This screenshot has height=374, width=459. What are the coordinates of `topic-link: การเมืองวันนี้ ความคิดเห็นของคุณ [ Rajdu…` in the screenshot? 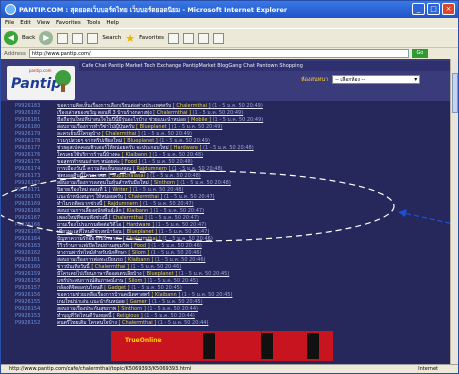 It's located at (140, 169).